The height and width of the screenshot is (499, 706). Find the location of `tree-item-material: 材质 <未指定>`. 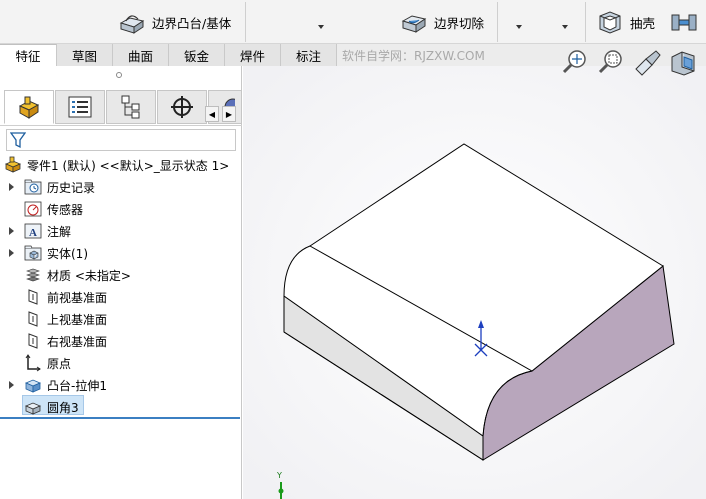

tree-item-material: 材质 <未指定> is located at coordinates (77, 275).